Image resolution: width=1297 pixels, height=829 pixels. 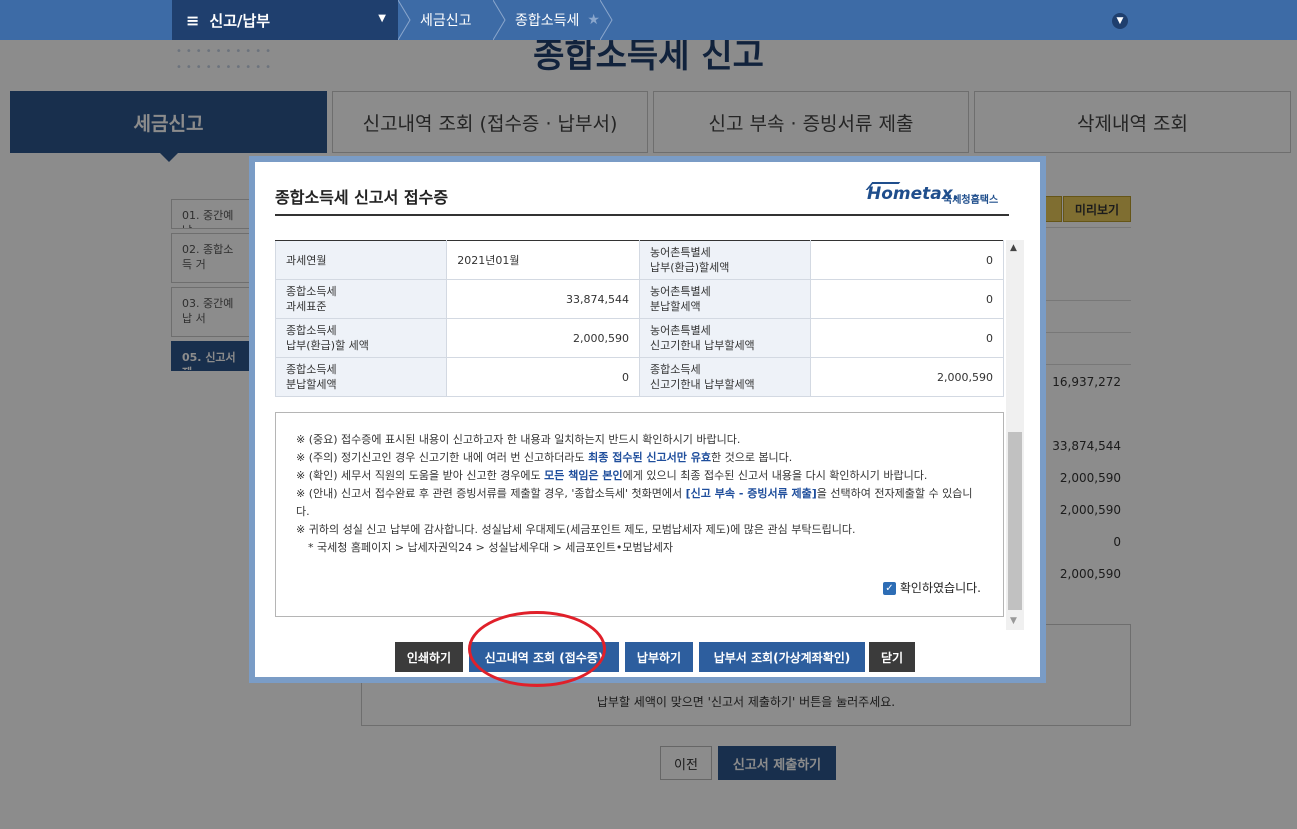 What do you see at coordinates (648, 20) in the screenshot?
I see `top-nav-bar: ≡ 신고/납부 ▼ 세금신고 종합소득세 ★ ▼` at bounding box center [648, 20].